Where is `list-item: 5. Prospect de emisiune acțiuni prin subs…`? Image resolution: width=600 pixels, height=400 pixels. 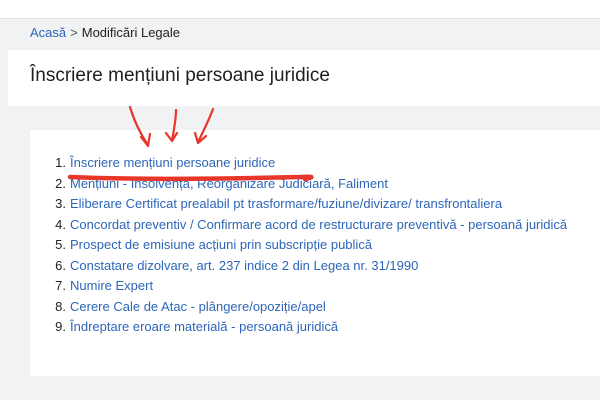
list-item: 5. Prospect de emisiune acțiuni prin subs… is located at coordinates (309, 245).